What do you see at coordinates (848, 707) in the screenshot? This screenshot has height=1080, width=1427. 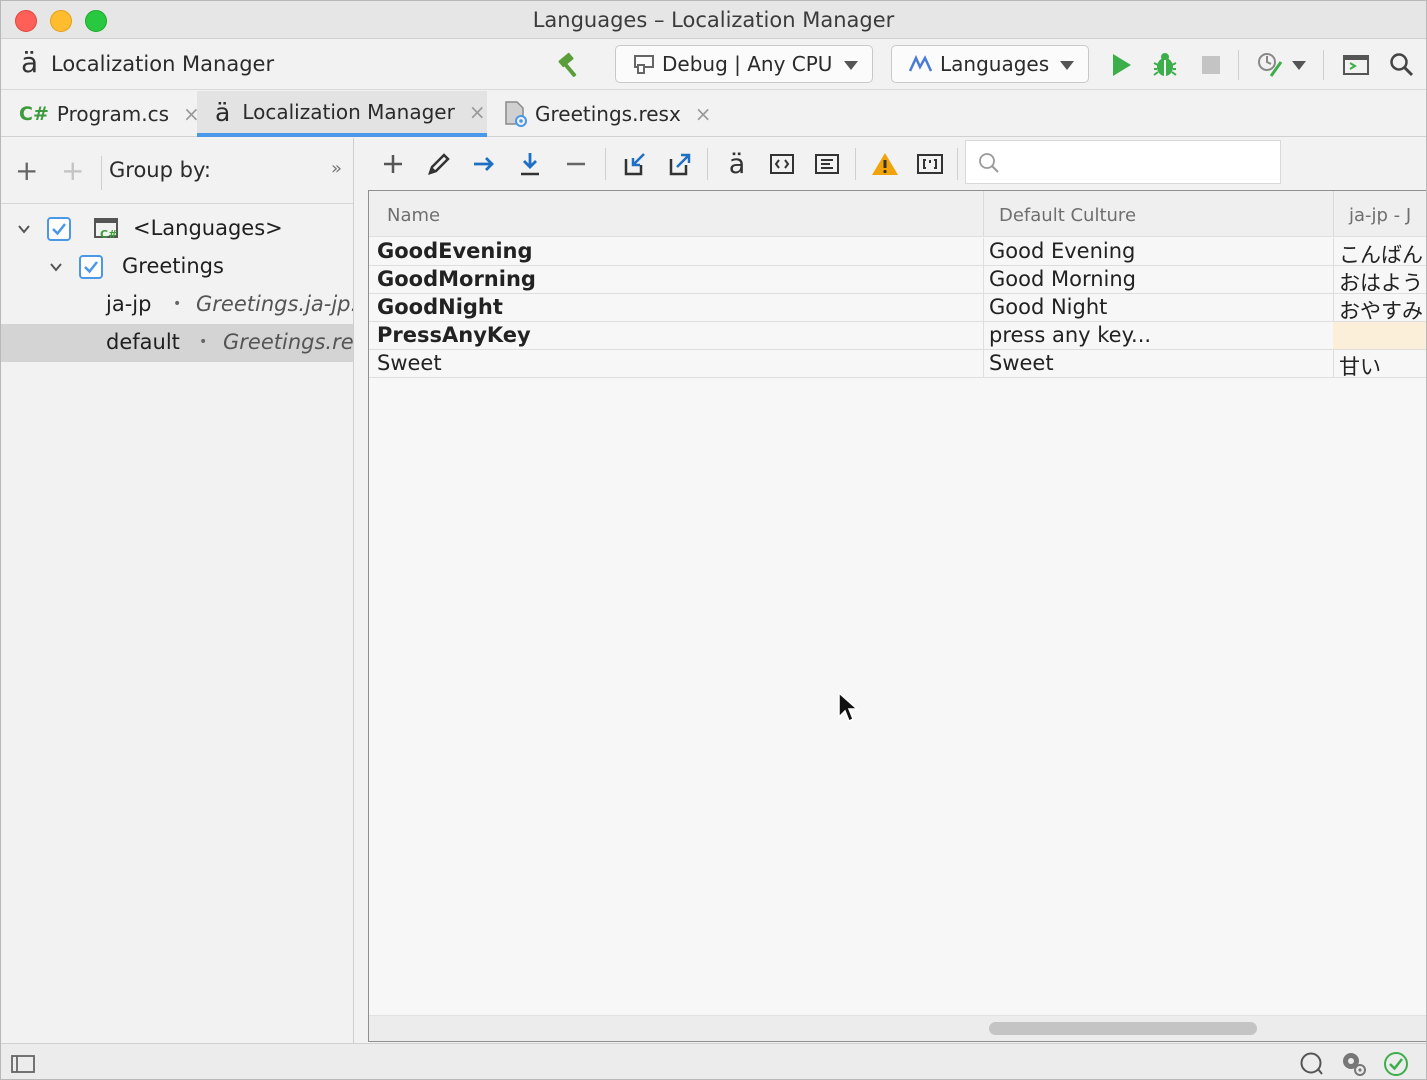 I see `mouse-cursor-icon` at bounding box center [848, 707].